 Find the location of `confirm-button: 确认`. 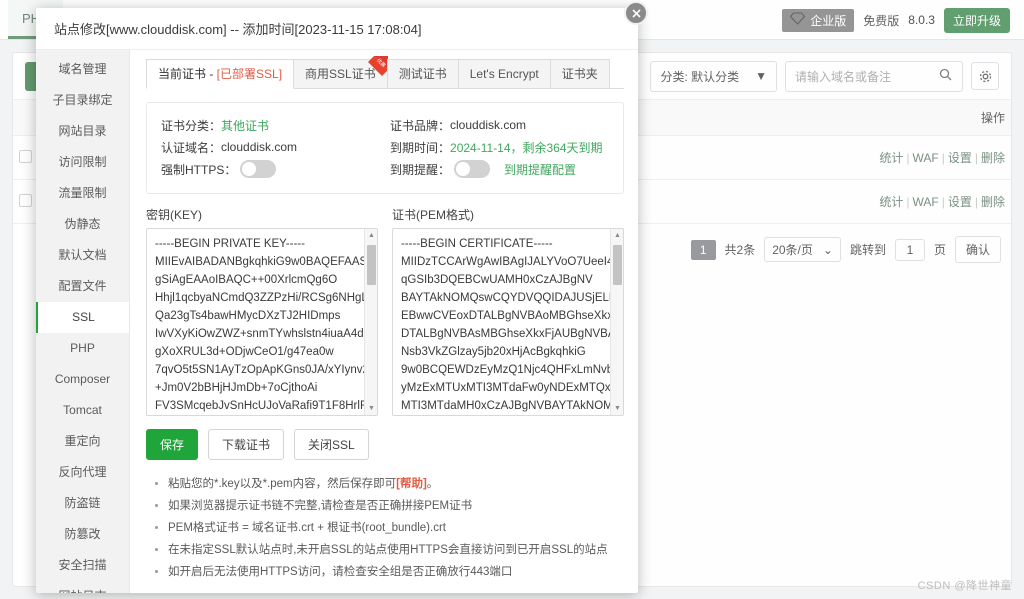

confirm-button: 确认 is located at coordinates (977, 249).